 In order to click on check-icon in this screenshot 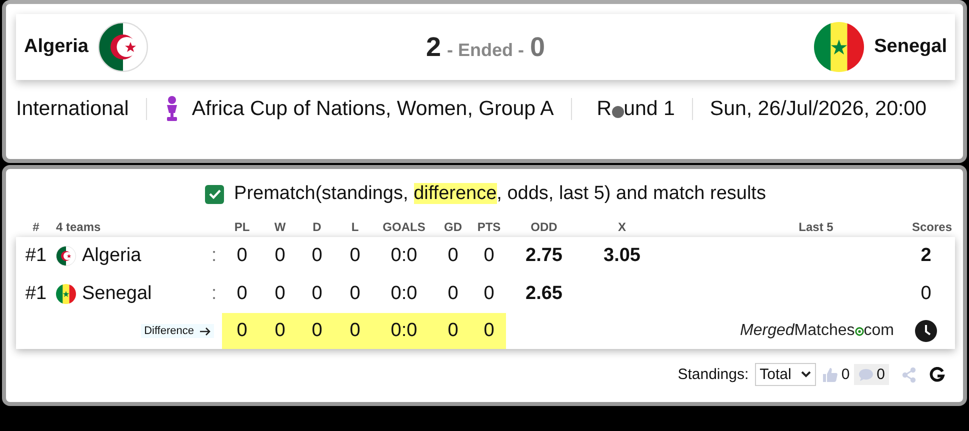, I will do `click(214, 194)`.